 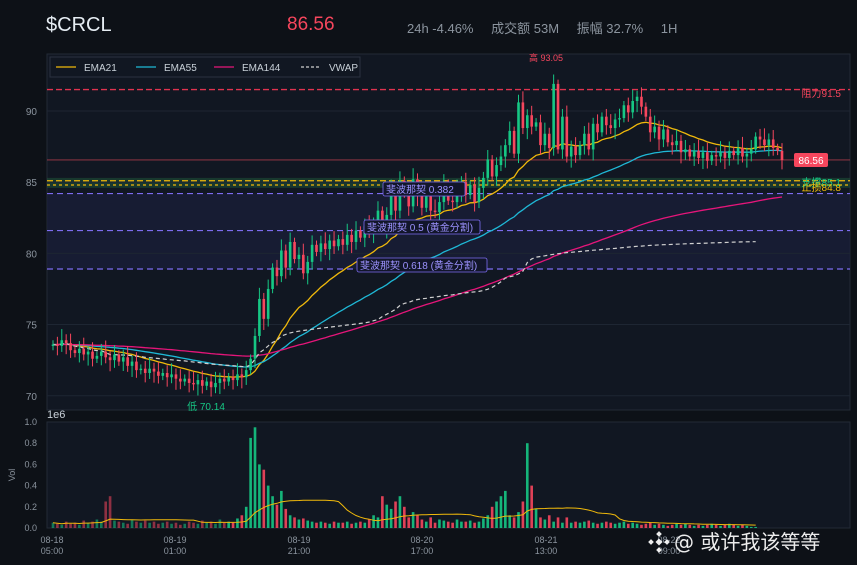 What do you see at coordinates (30, 464) in the screenshot?
I see `vol-tick-label: 0.6` at bounding box center [30, 464].